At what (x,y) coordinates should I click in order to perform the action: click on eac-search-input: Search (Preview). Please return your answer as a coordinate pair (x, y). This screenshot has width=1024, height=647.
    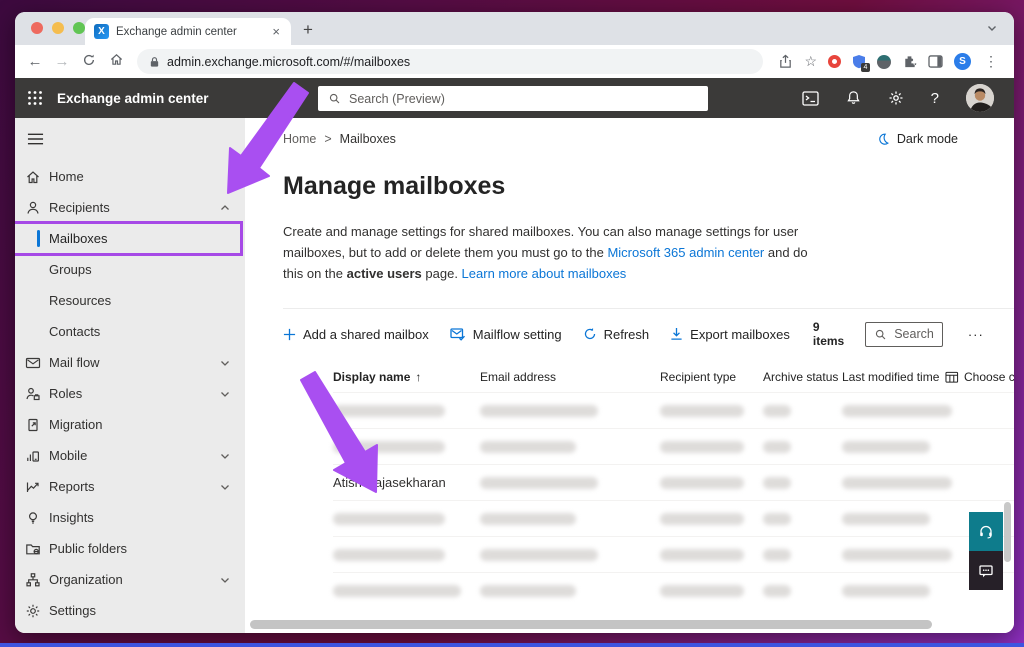
    Looking at the image, I should click on (513, 98).